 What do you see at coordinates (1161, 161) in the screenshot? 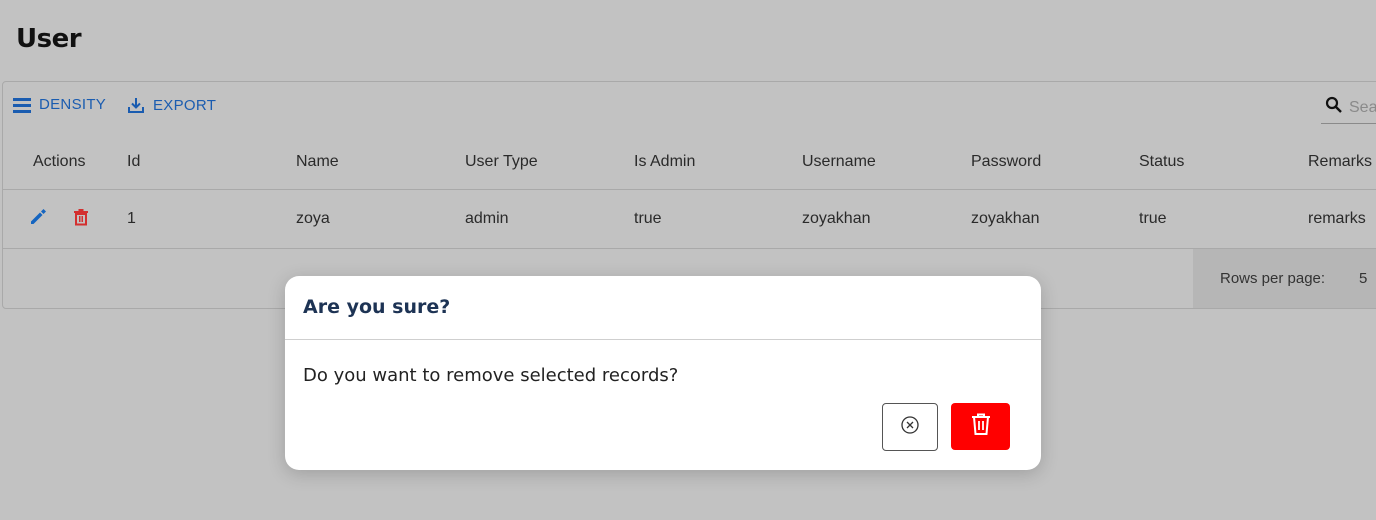
I see `column-header-status: Status` at bounding box center [1161, 161].